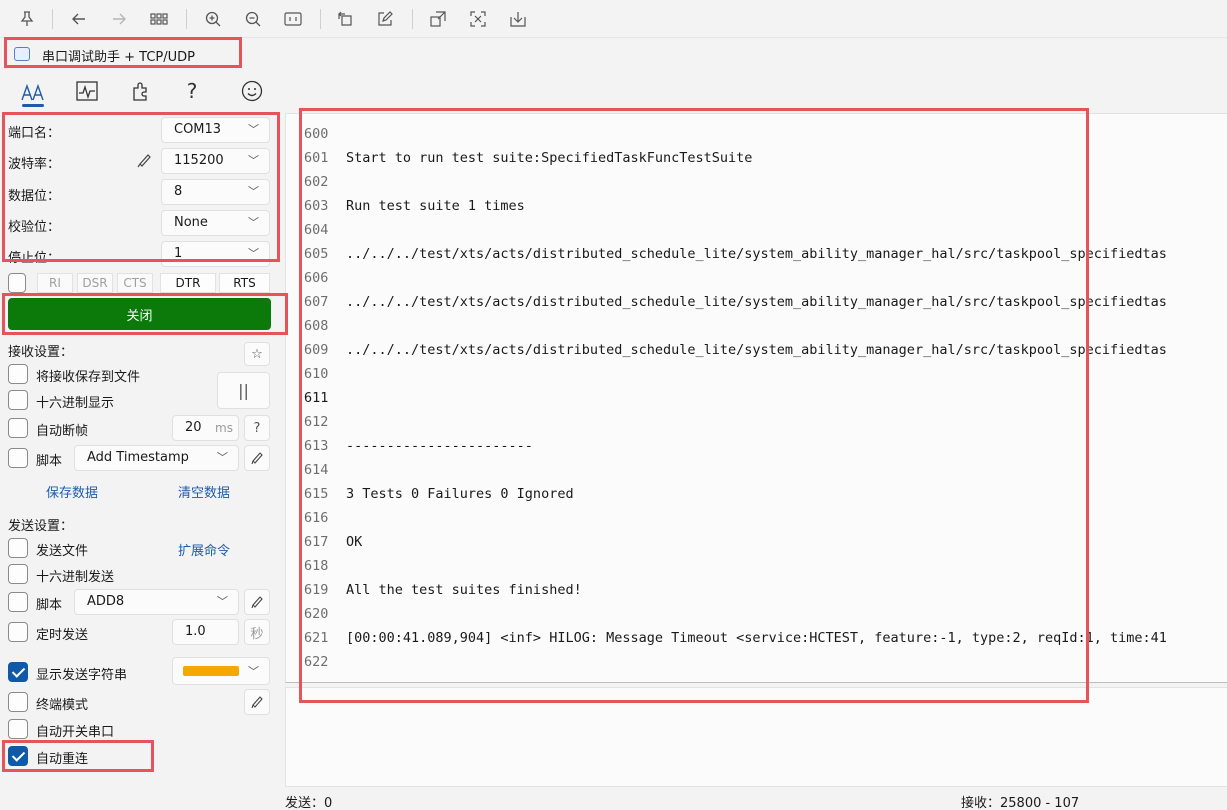  Describe the element at coordinates (156, 602) in the screenshot. I see `send-script-select: ADD8 ﹀` at that location.